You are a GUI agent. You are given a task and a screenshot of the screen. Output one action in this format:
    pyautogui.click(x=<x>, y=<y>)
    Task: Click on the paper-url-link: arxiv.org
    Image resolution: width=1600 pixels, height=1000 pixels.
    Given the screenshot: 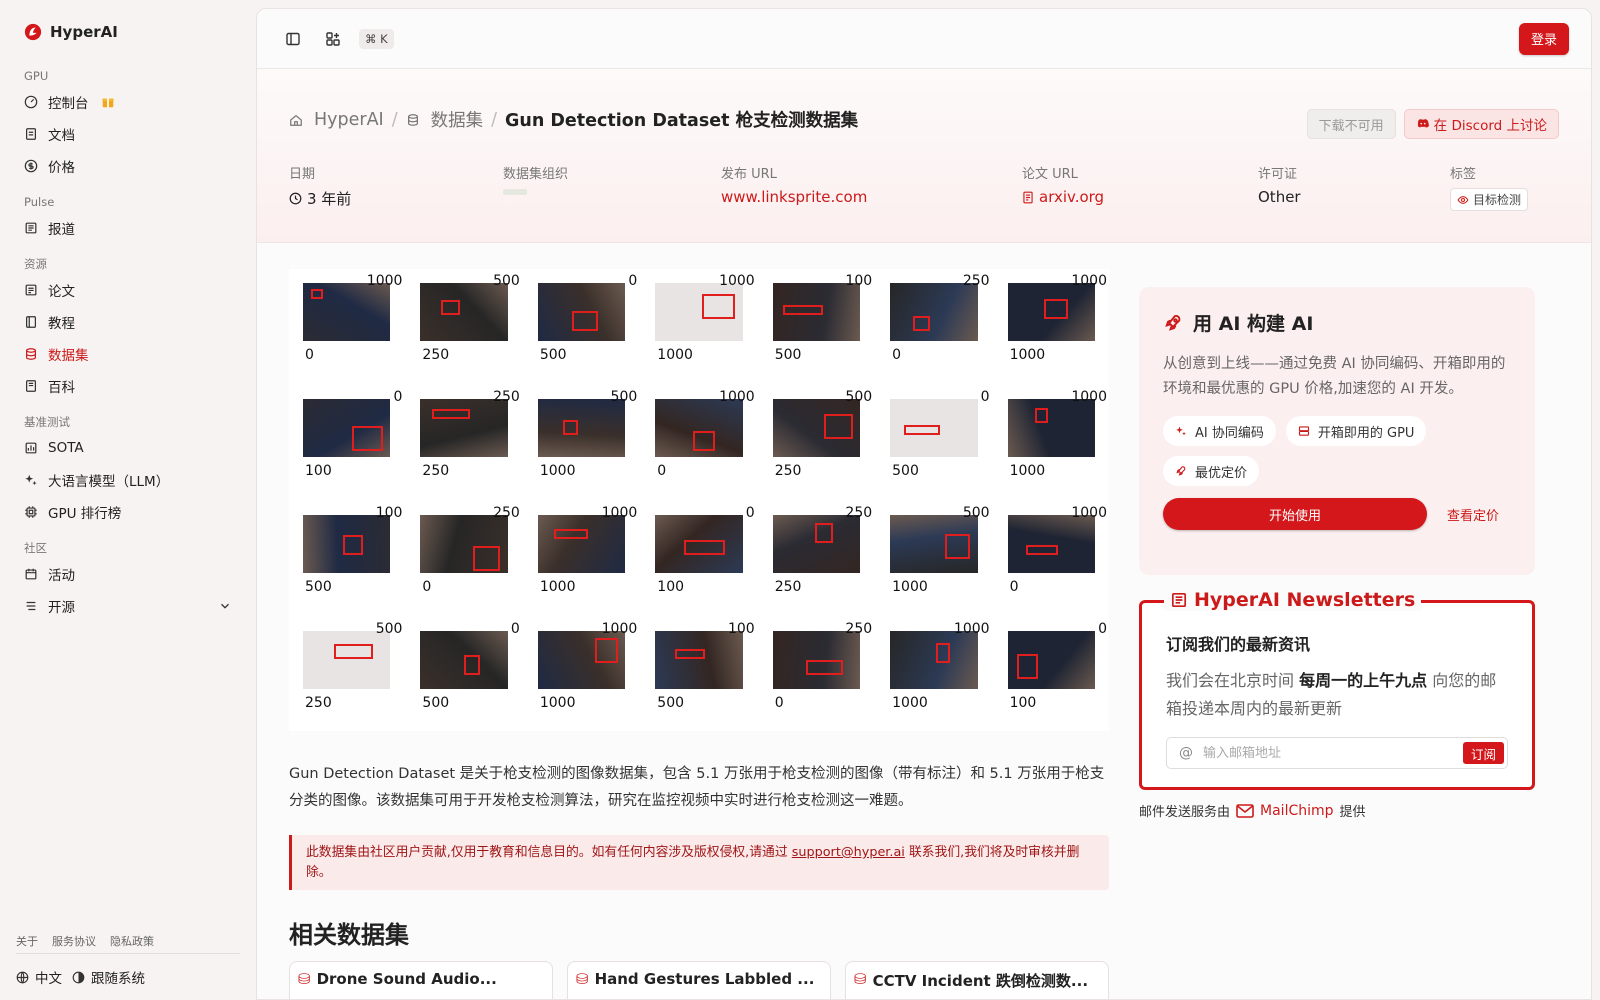 What is the action you would take?
    pyautogui.click(x=1063, y=197)
    